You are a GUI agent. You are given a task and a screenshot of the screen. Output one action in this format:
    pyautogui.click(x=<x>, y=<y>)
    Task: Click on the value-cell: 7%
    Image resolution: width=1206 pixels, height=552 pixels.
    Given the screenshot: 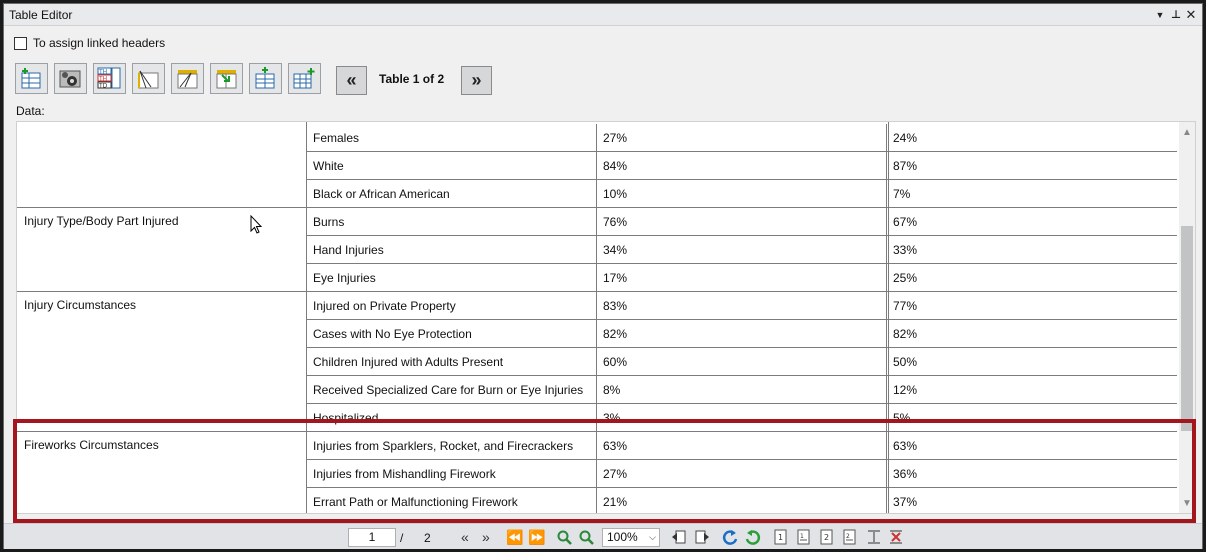 What is the action you would take?
    pyautogui.click(x=1031, y=194)
    